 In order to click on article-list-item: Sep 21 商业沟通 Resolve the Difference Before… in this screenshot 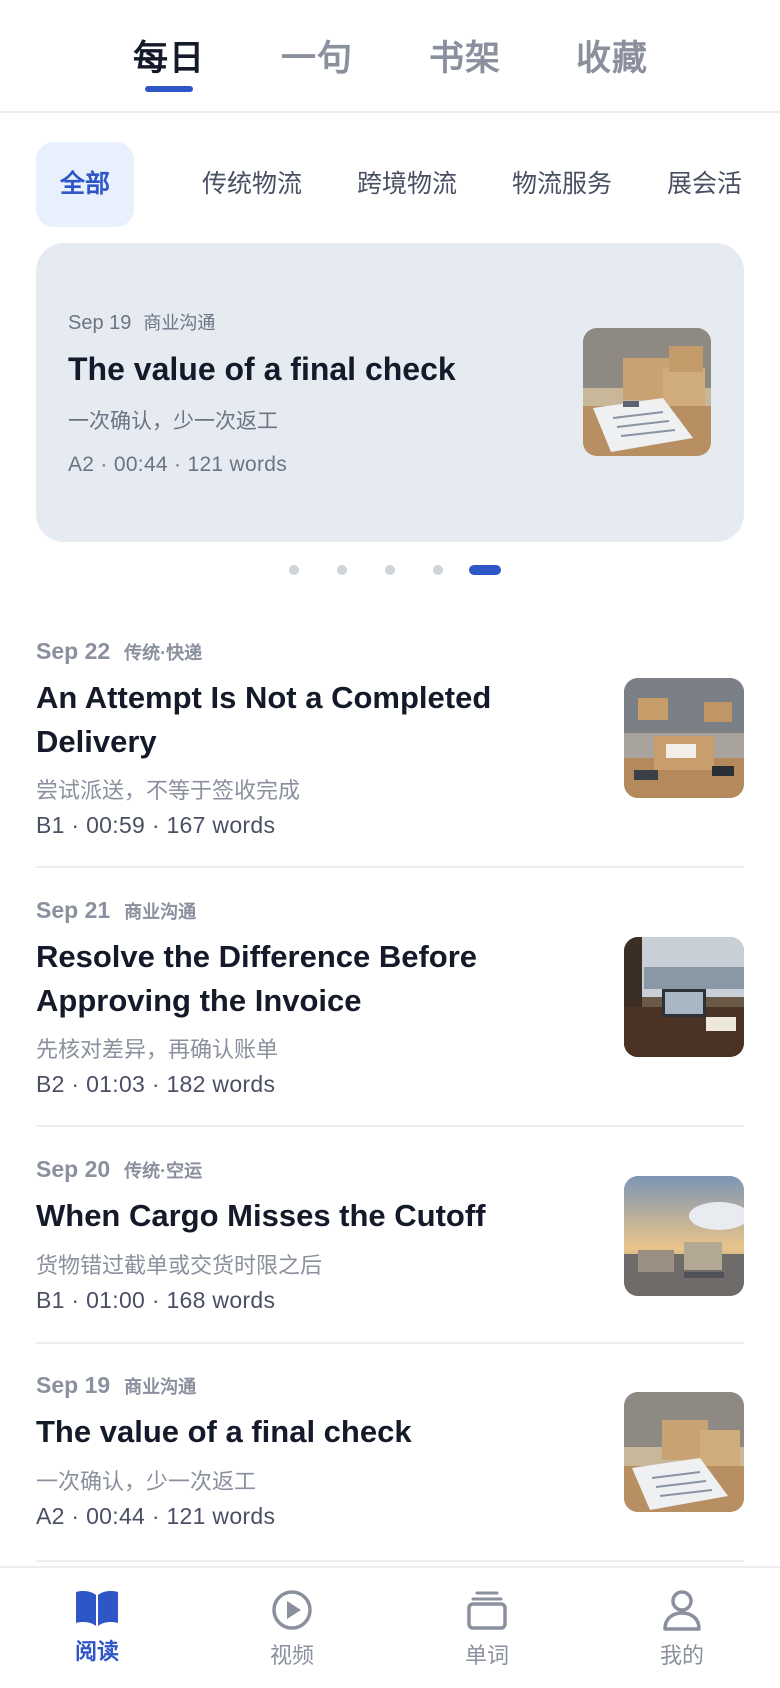, I will do `click(390, 1012)`.